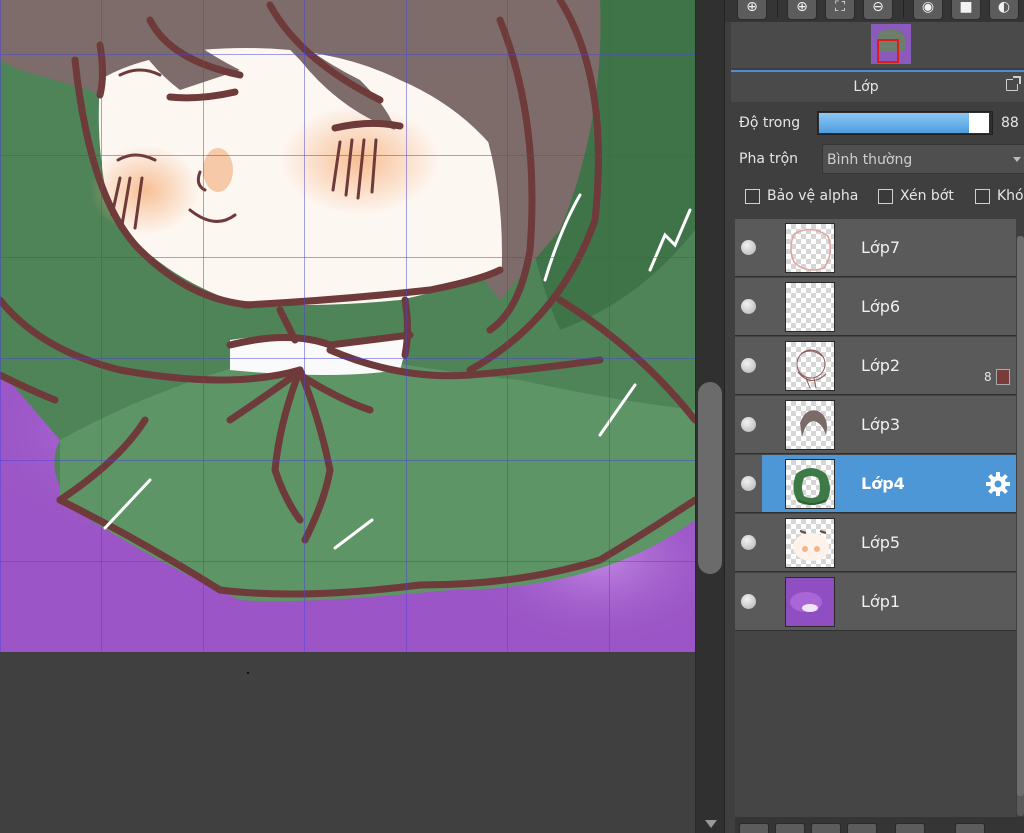  I want to click on blend-mode-select: Bình thường, so click(923, 159).